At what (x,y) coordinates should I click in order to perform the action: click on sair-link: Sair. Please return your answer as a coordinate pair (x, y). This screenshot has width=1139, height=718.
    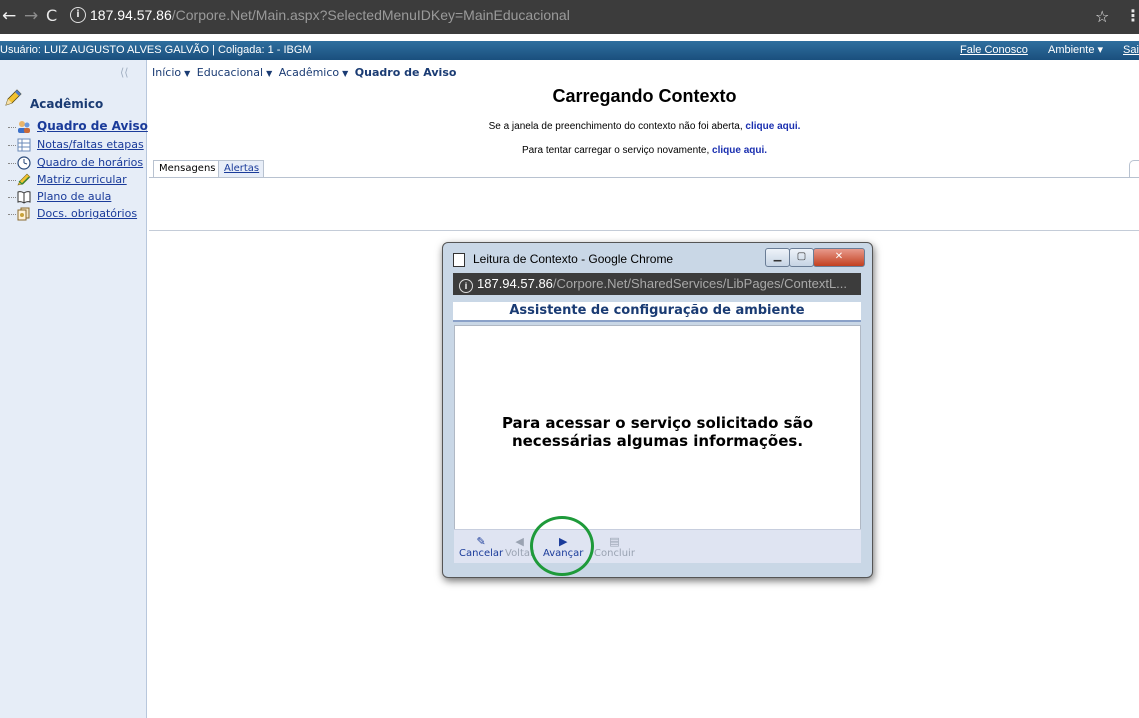
    Looking at the image, I should click on (1131, 50).